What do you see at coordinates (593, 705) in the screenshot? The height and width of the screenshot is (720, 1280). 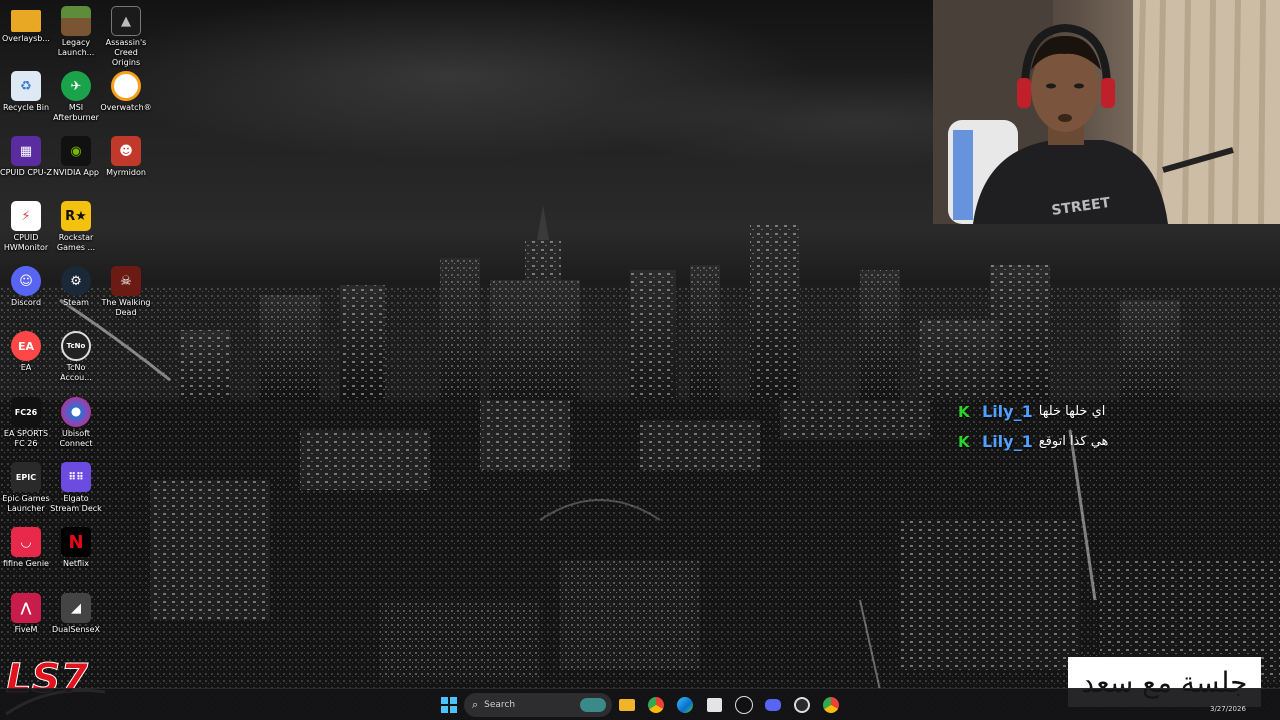 I see `search-highlight-icon` at bounding box center [593, 705].